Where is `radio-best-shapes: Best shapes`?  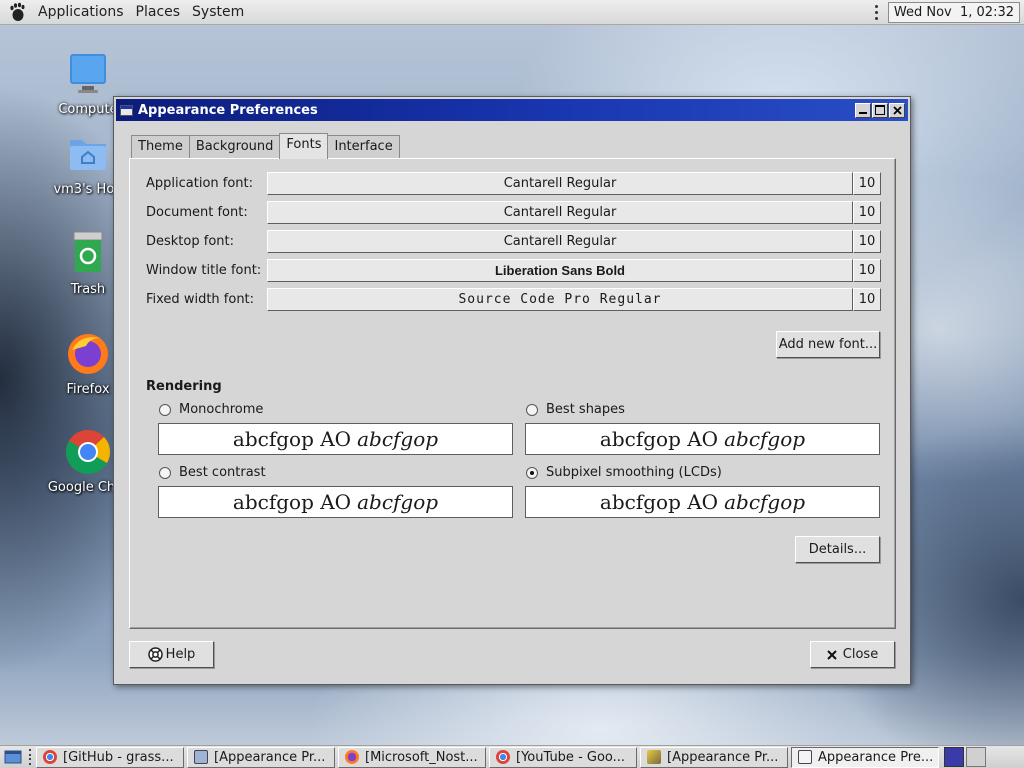 radio-best-shapes: Best shapes is located at coordinates (575, 409).